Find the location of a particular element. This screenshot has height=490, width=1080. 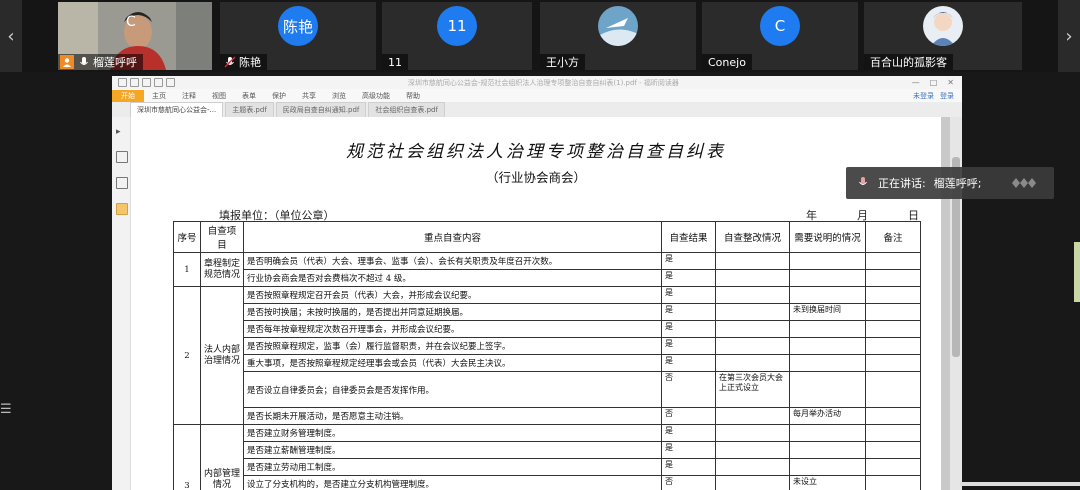

menu-item-form: 表单 is located at coordinates (249, 96).